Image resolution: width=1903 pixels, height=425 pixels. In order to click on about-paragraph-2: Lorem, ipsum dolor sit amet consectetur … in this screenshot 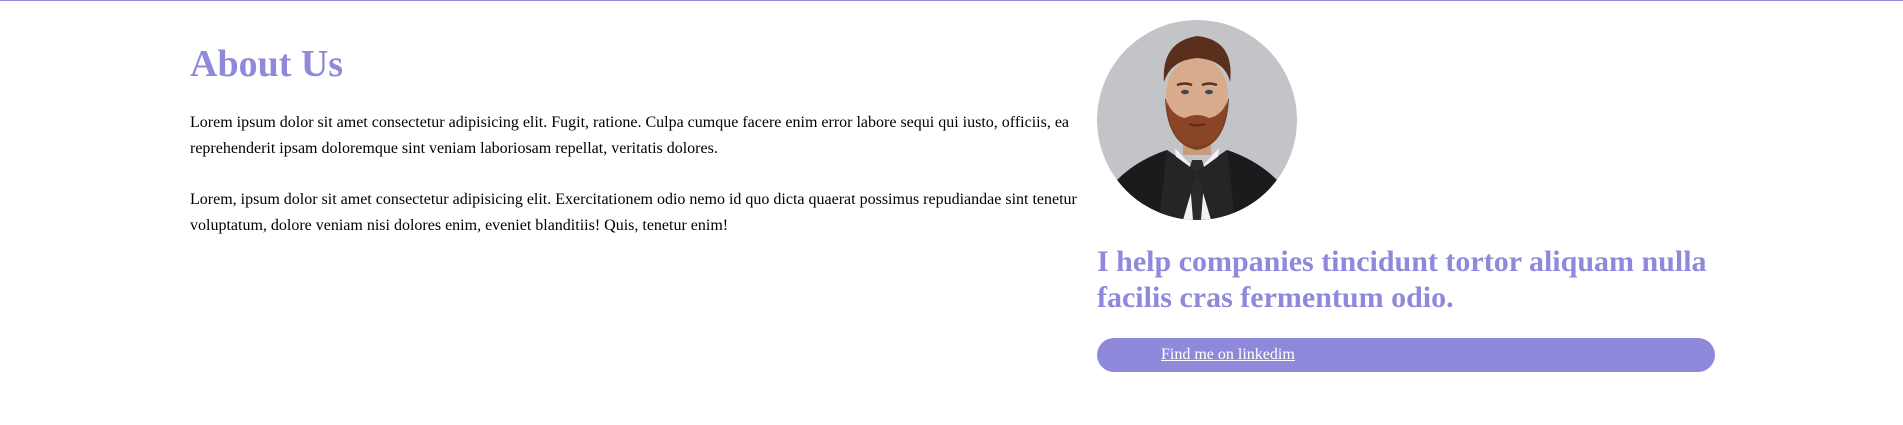, I will do `click(633, 212)`.